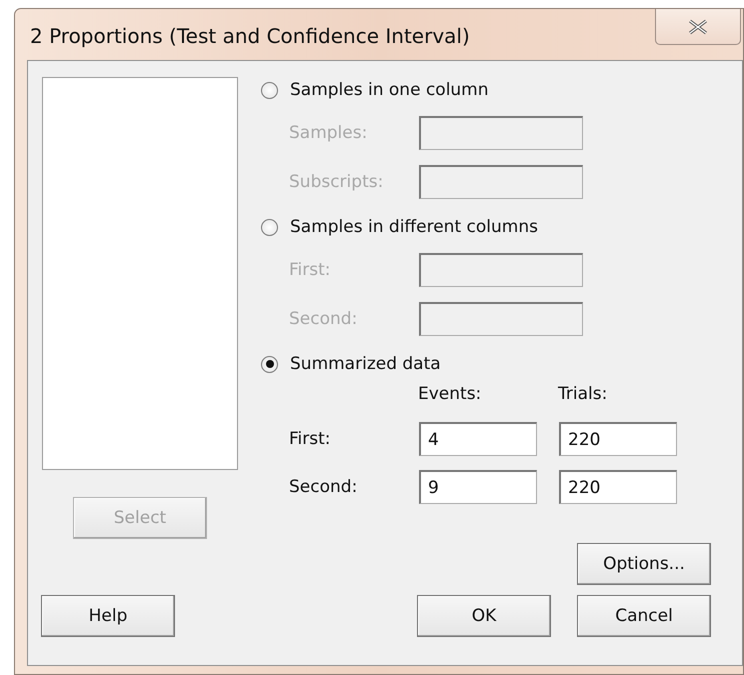  I want to click on field-label: Subscripts:, so click(336, 182).